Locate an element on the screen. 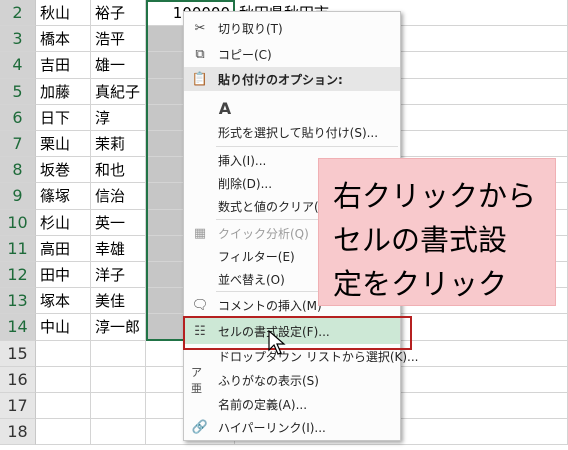  table-cell: 栗山 is located at coordinates (63, 144).